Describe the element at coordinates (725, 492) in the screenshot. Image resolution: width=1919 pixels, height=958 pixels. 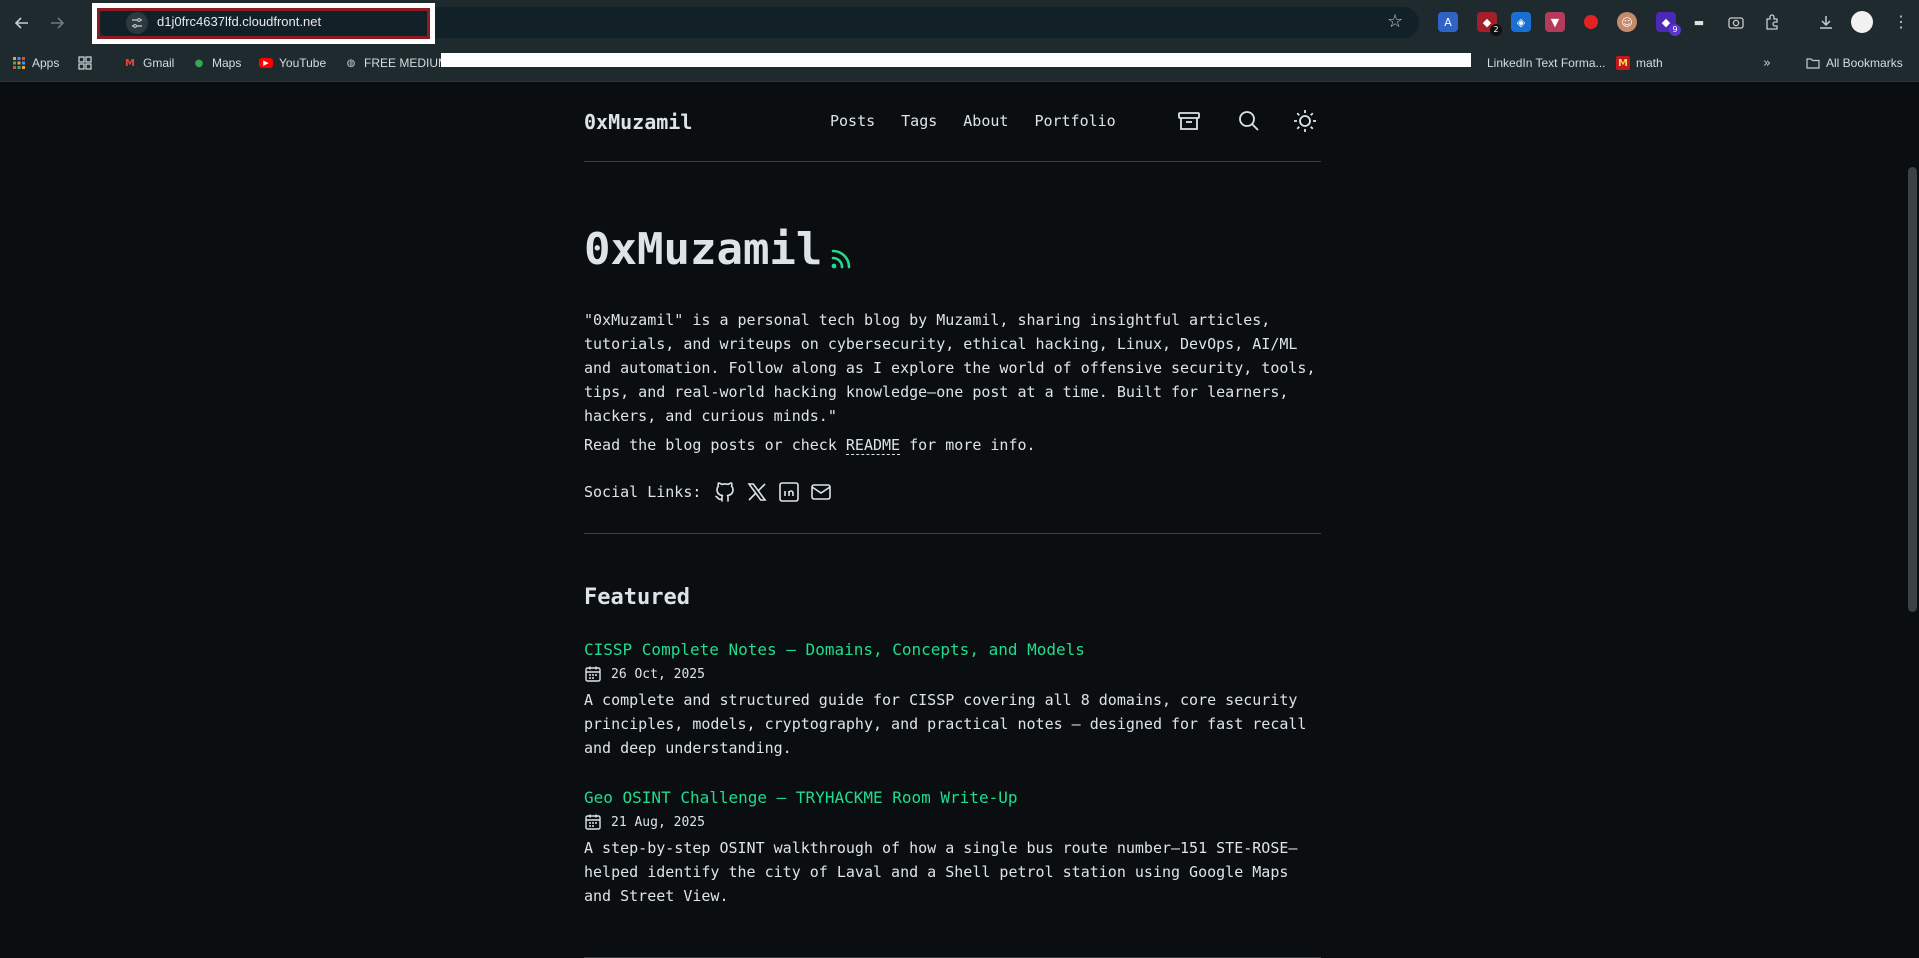
I see `github-icon` at that location.